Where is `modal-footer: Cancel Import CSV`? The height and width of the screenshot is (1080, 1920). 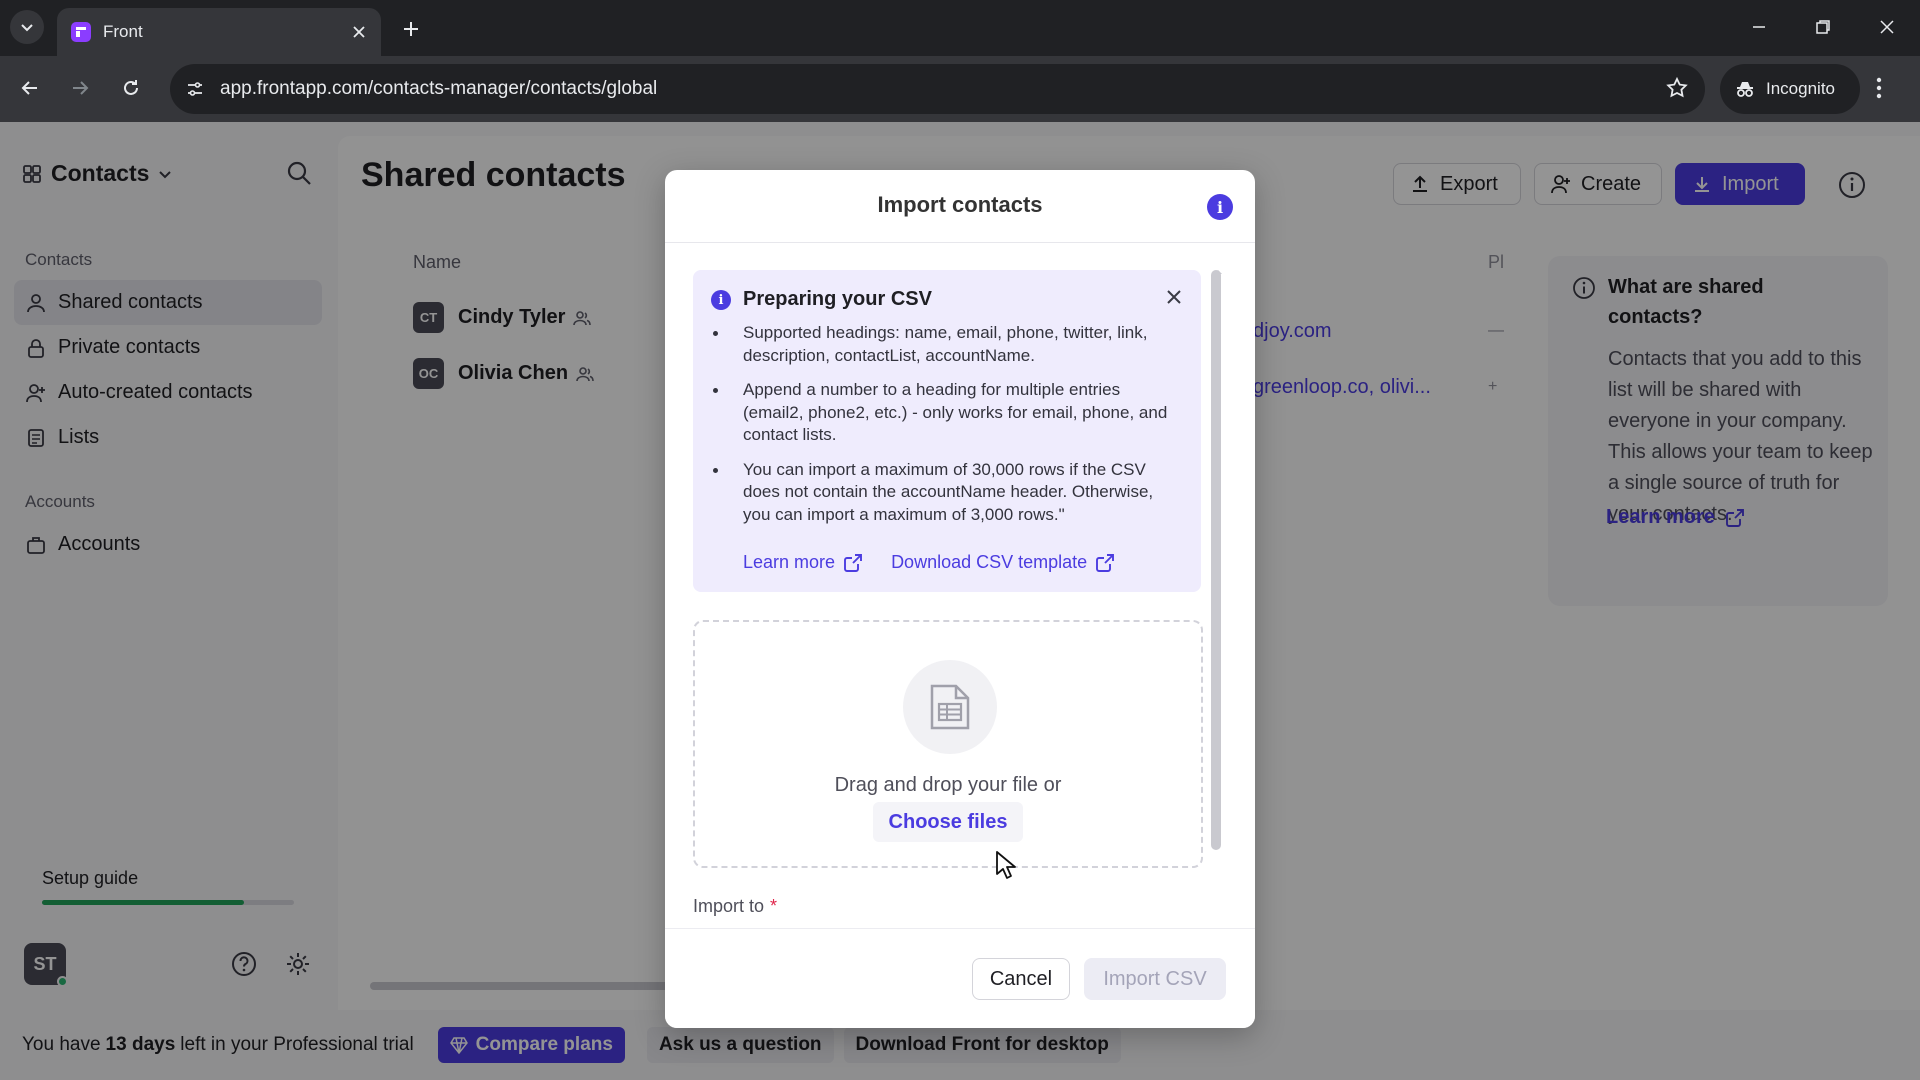 modal-footer: Cancel Import CSV is located at coordinates (960, 978).